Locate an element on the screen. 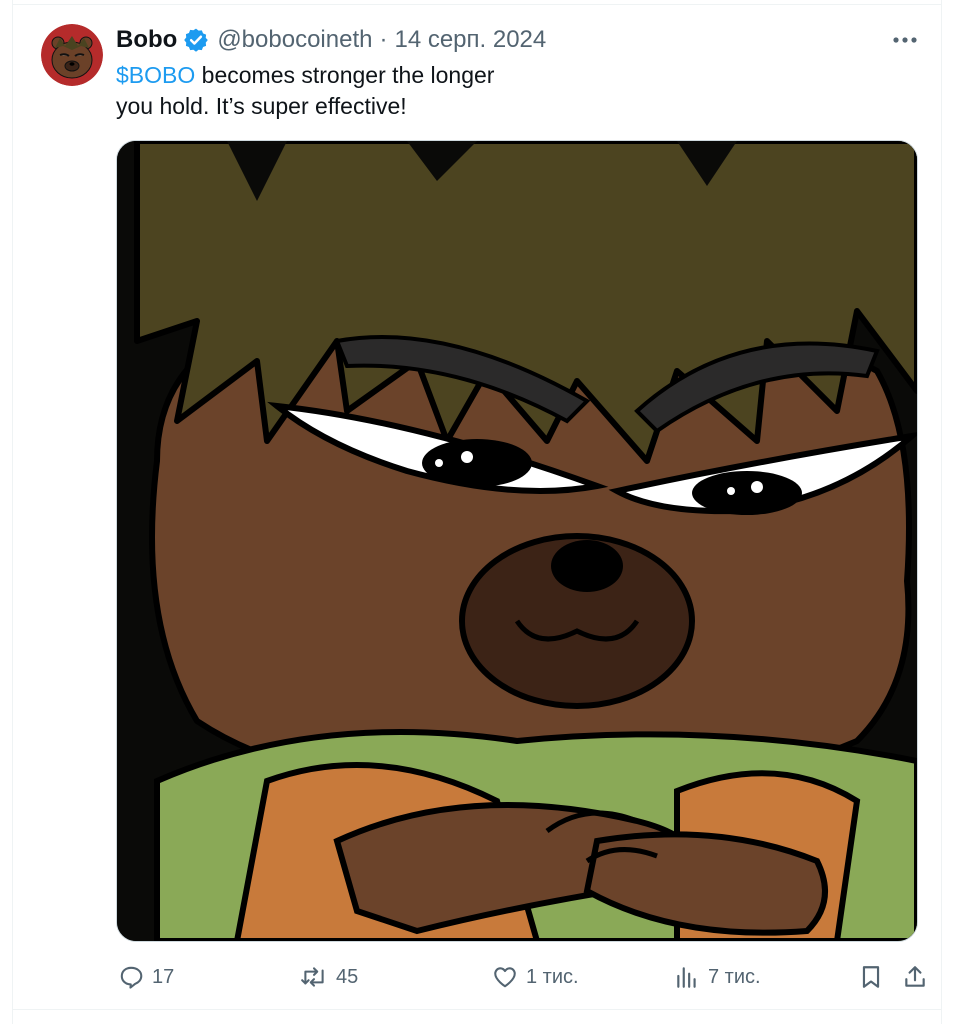 This screenshot has height=1024, width=971. reply-icon is located at coordinates (131, 977).